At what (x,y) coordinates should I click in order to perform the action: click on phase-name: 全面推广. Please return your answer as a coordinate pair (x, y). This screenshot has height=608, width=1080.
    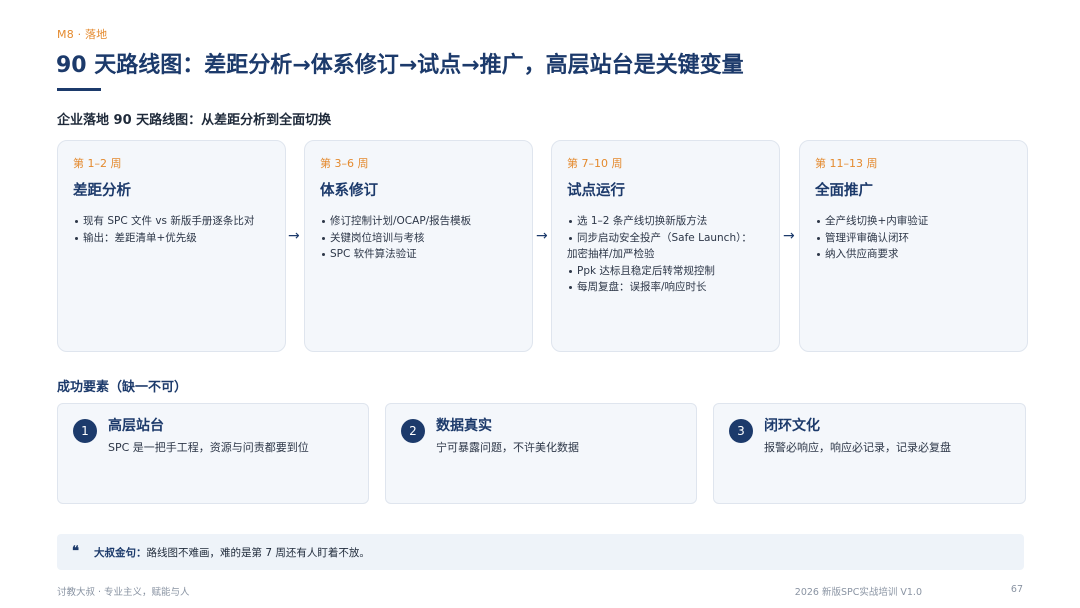
    Looking at the image, I should click on (844, 191).